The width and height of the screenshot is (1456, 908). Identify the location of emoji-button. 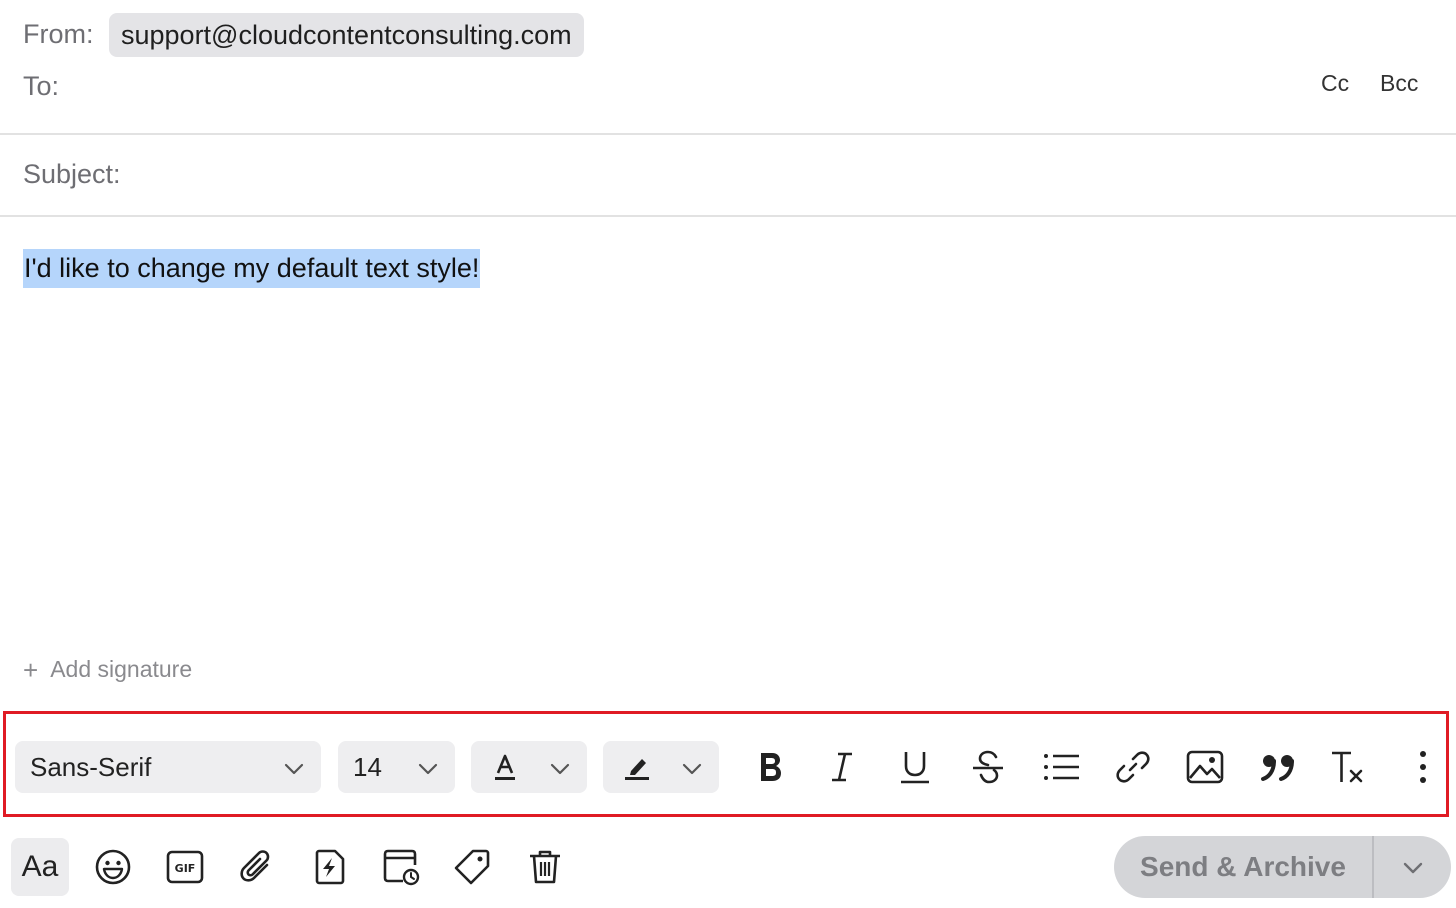
(113, 867).